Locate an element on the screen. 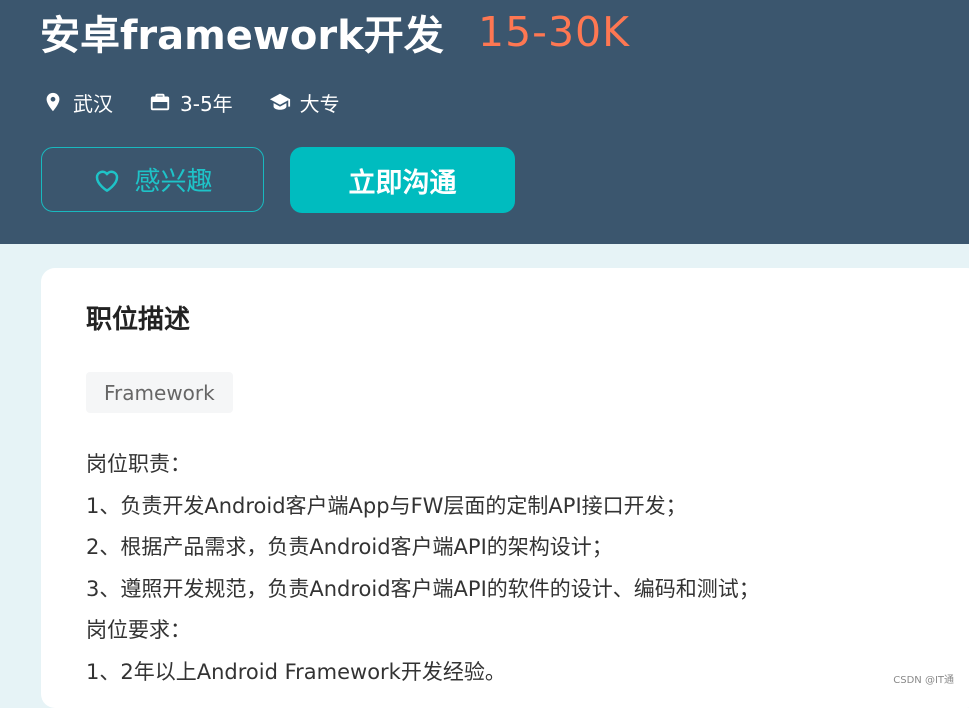 This screenshot has width=969, height=708. description-line: 岗位职责： is located at coordinates (138, 464).